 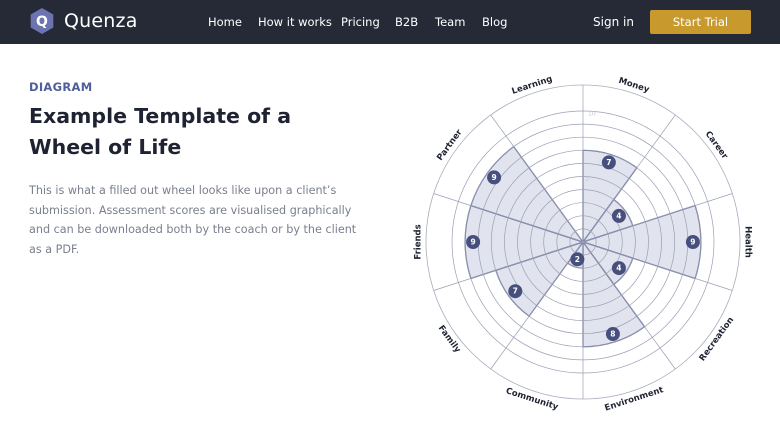 I want to click on quenza-logo-icon: Q, so click(x=42, y=21).